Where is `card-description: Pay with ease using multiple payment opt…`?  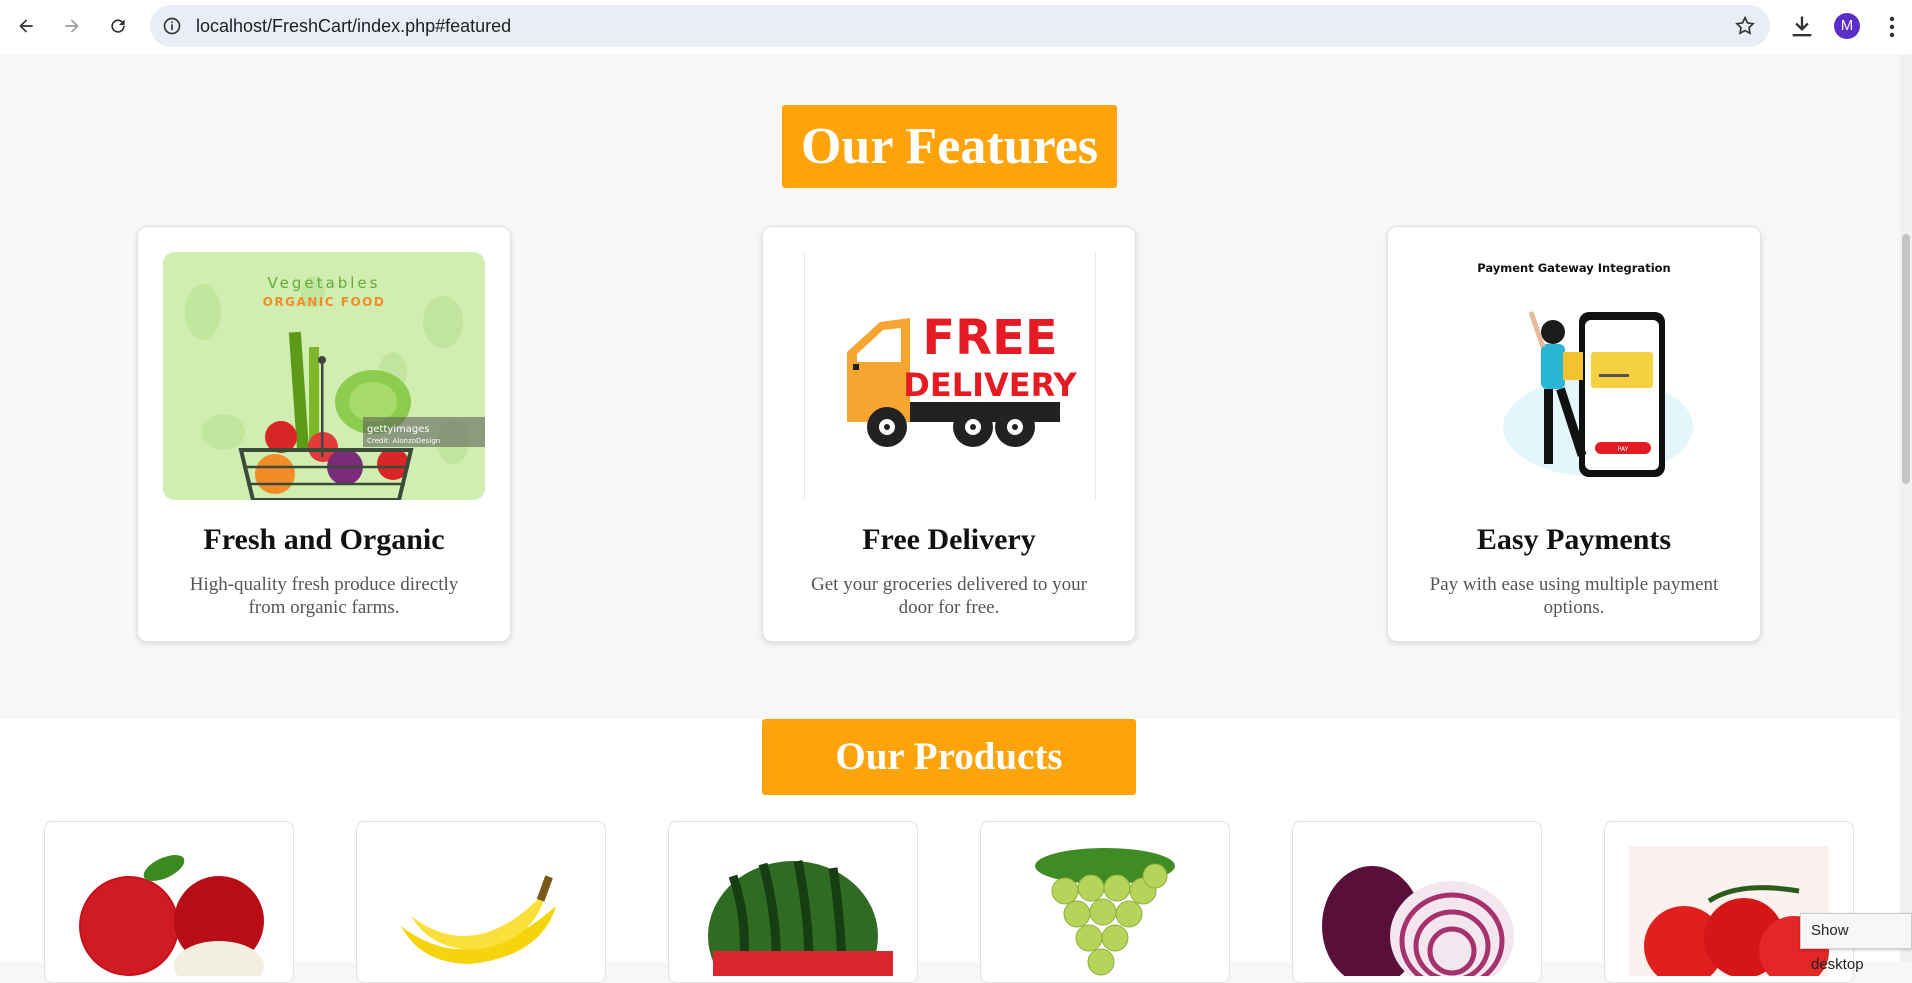
card-description: Pay with ease using multiple payment opt… is located at coordinates (1574, 596).